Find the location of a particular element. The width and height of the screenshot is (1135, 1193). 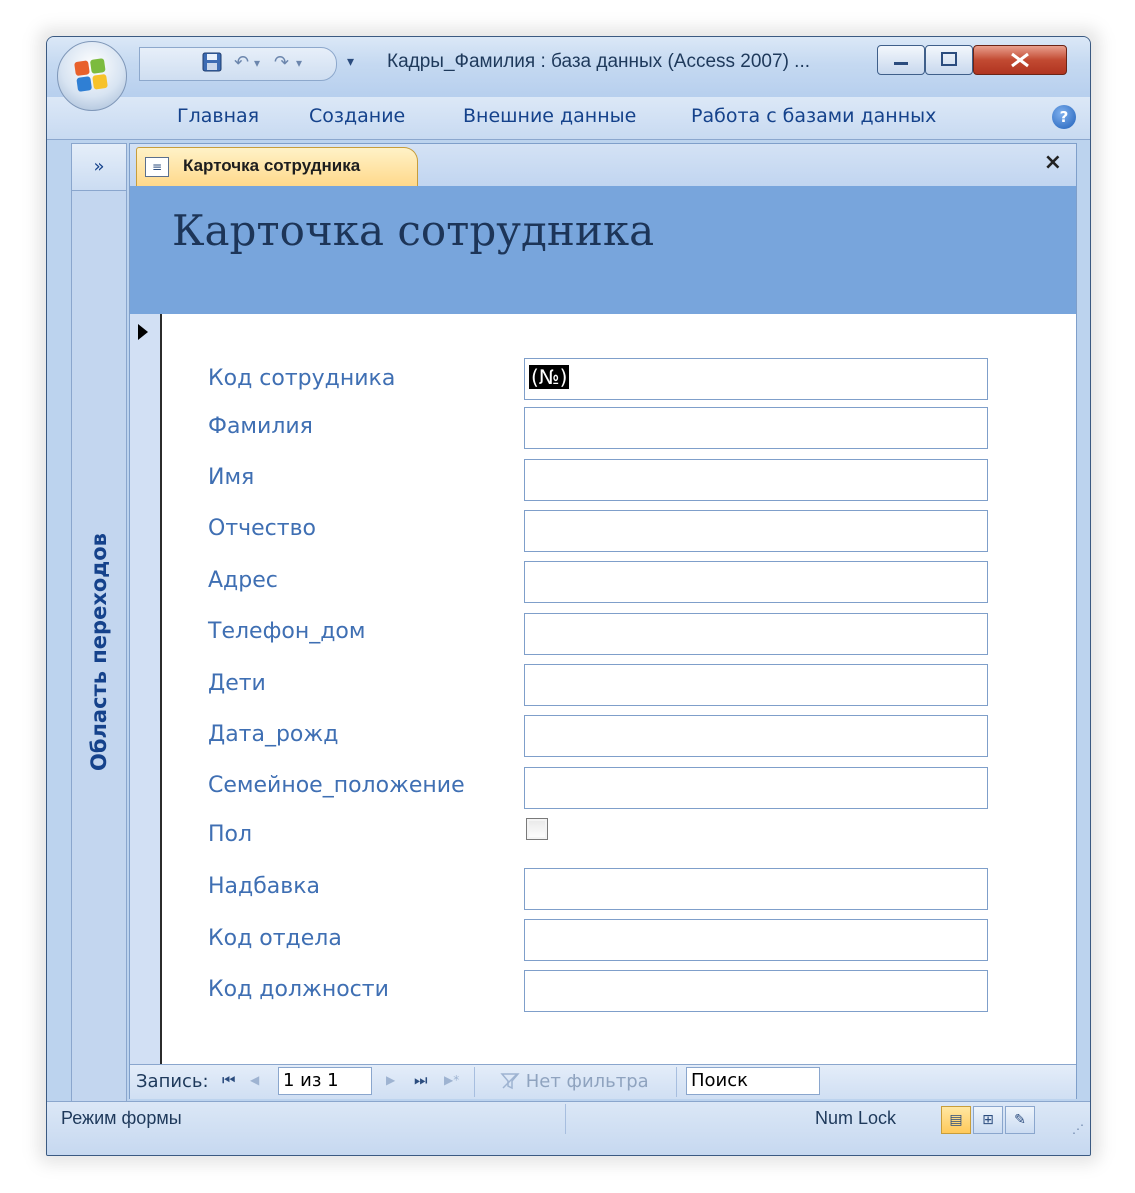

expand-nav-icon: » is located at coordinates (99, 167).